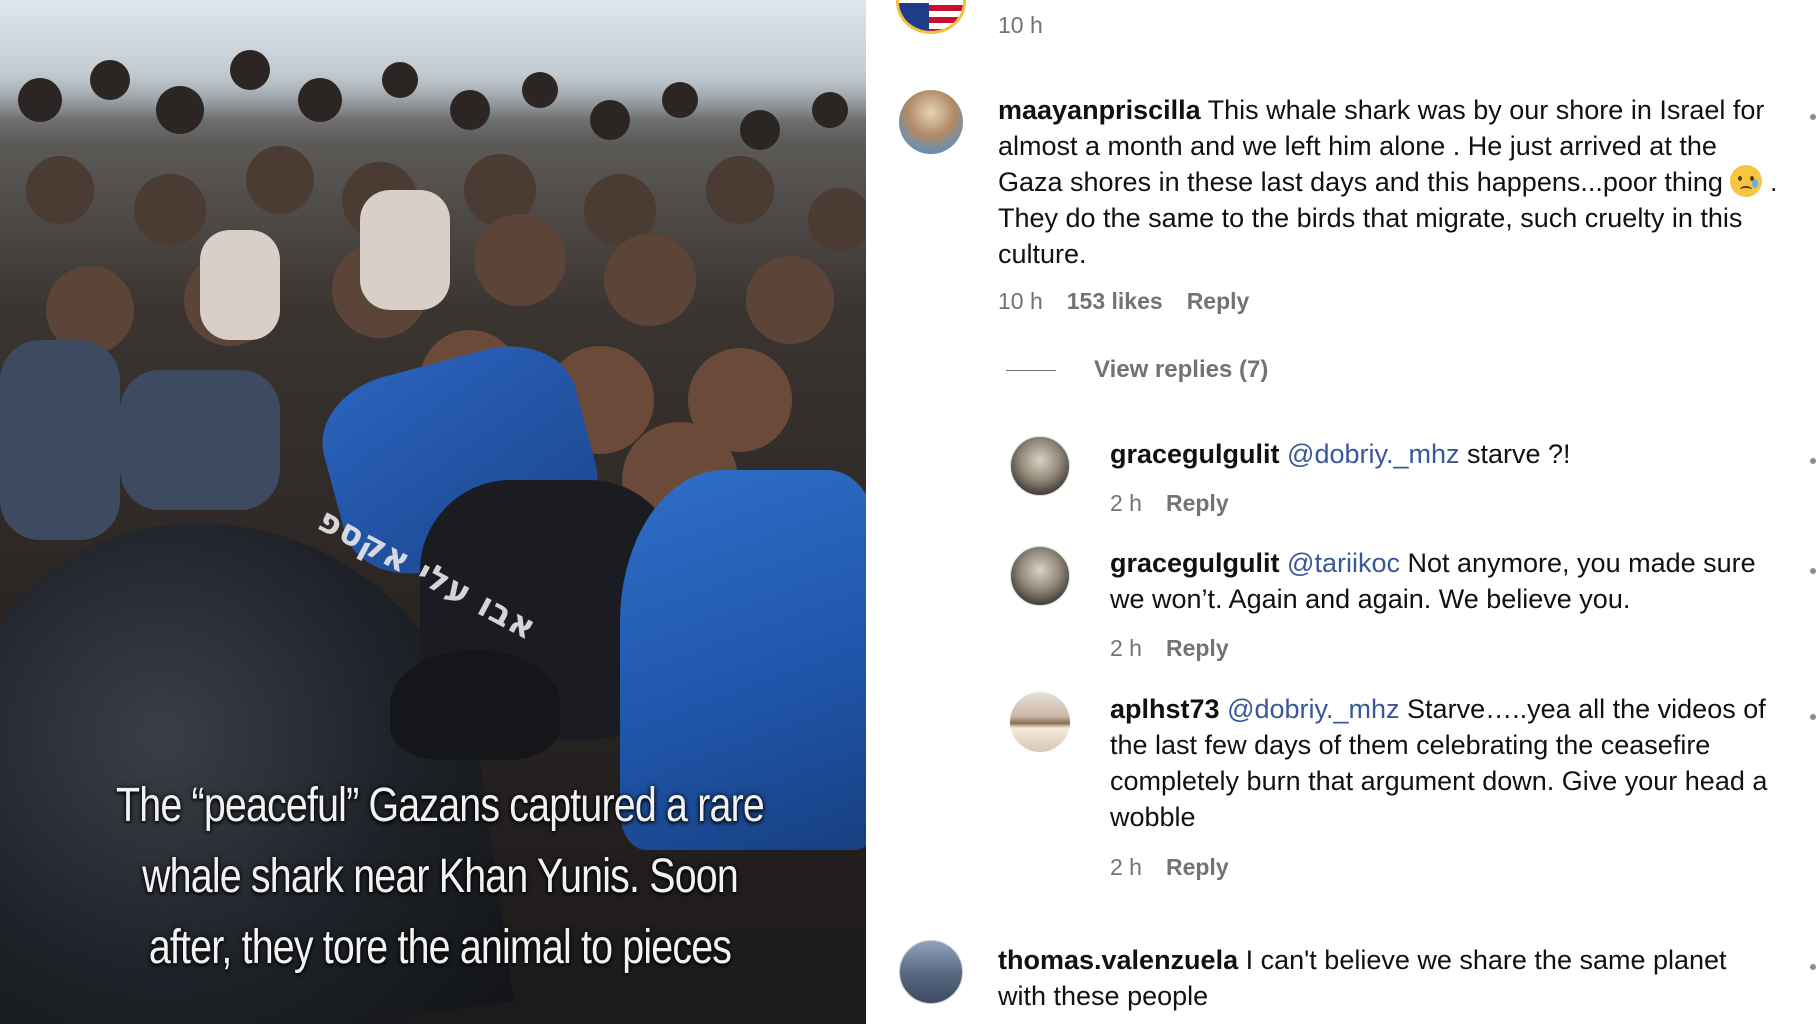 This screenshot has width=1816, height=1024. I want to click on reply-body: gracegulgulit @dobriy._mhz starve ?!, so click(1440, 454).